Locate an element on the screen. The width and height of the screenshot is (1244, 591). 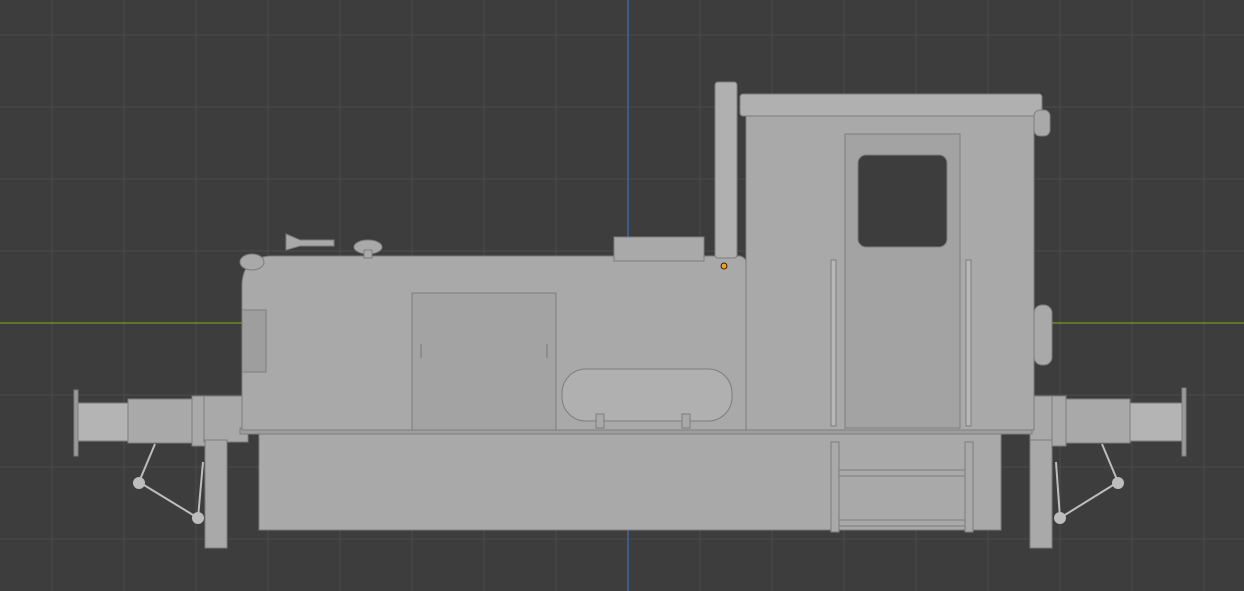
sand-box is located at coordinates (659, 249).